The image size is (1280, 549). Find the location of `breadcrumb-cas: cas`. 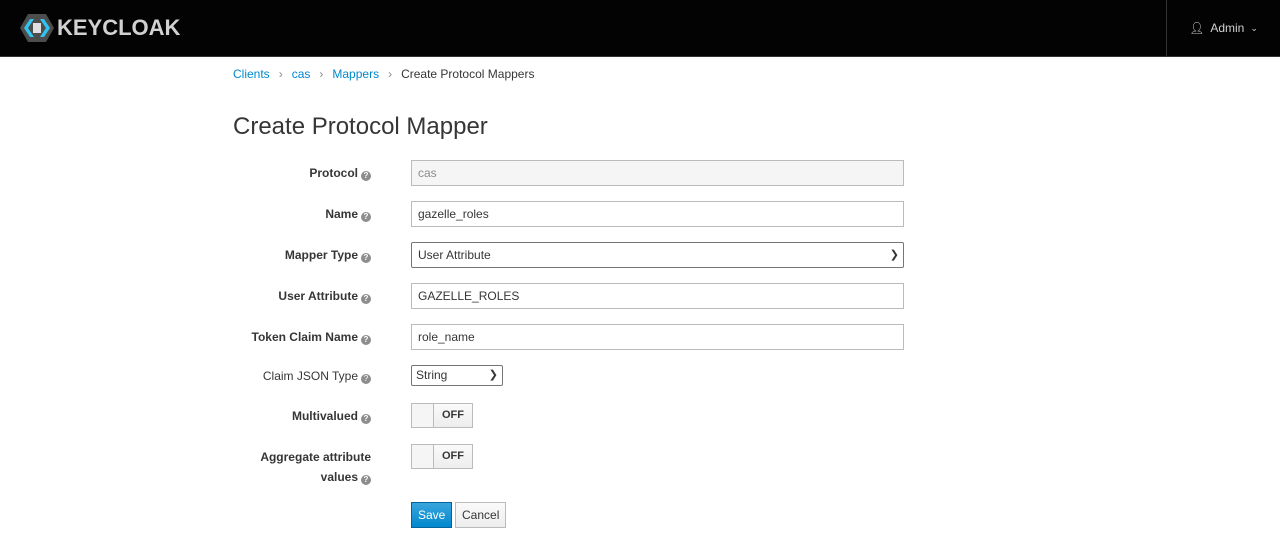

breadcrumb-cas: cas is located at coordinates (301, 74).